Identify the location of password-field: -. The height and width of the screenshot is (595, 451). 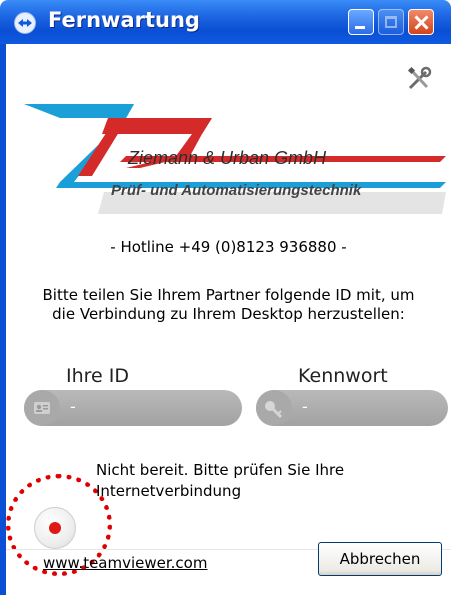
(352, 408).